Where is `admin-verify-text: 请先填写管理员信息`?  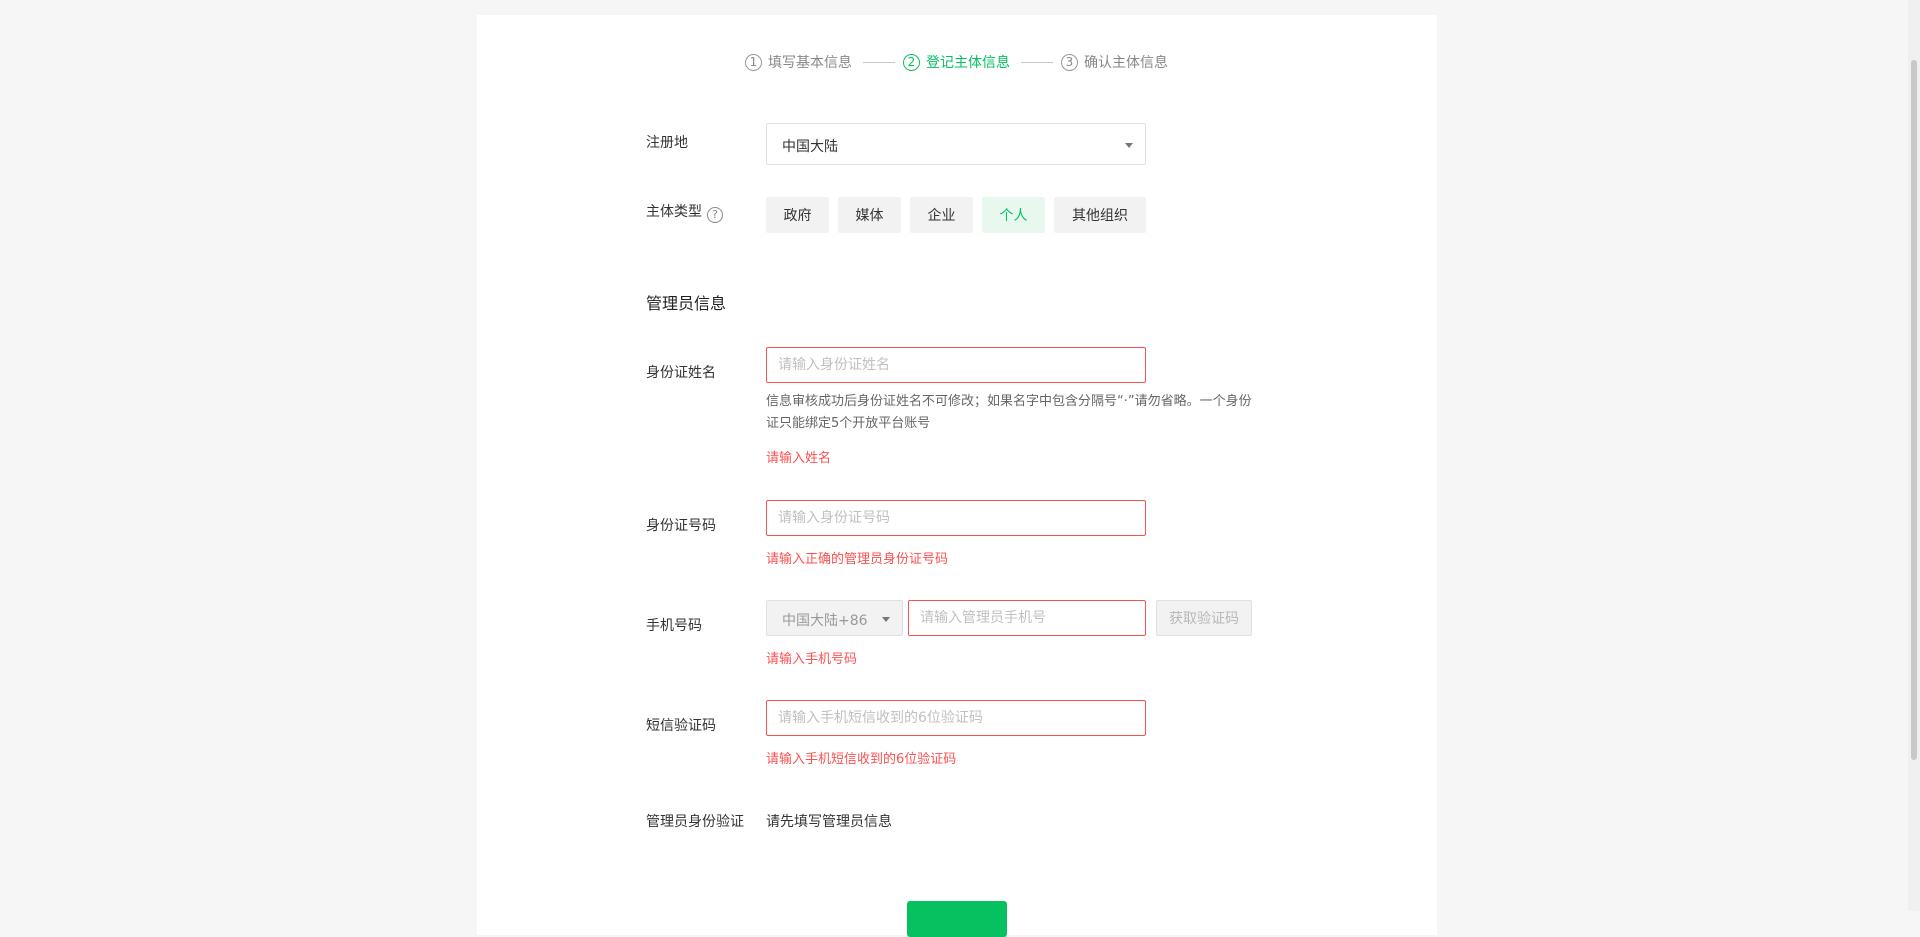
admin-verify-text: 请先填写管理员信息 is located at coordinates (829, 822).